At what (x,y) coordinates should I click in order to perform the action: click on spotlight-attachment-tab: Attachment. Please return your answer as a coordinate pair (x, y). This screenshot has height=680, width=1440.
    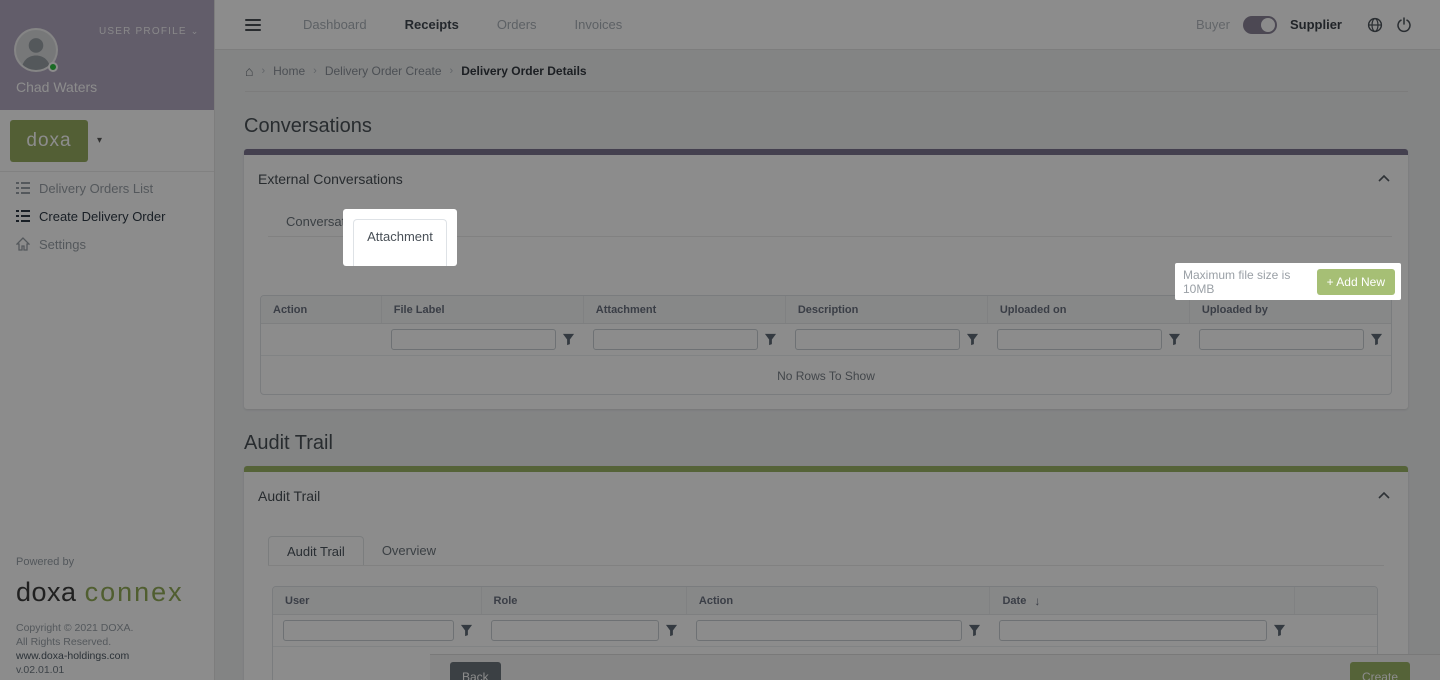
    Looking at the image, I should click on (400, 237).